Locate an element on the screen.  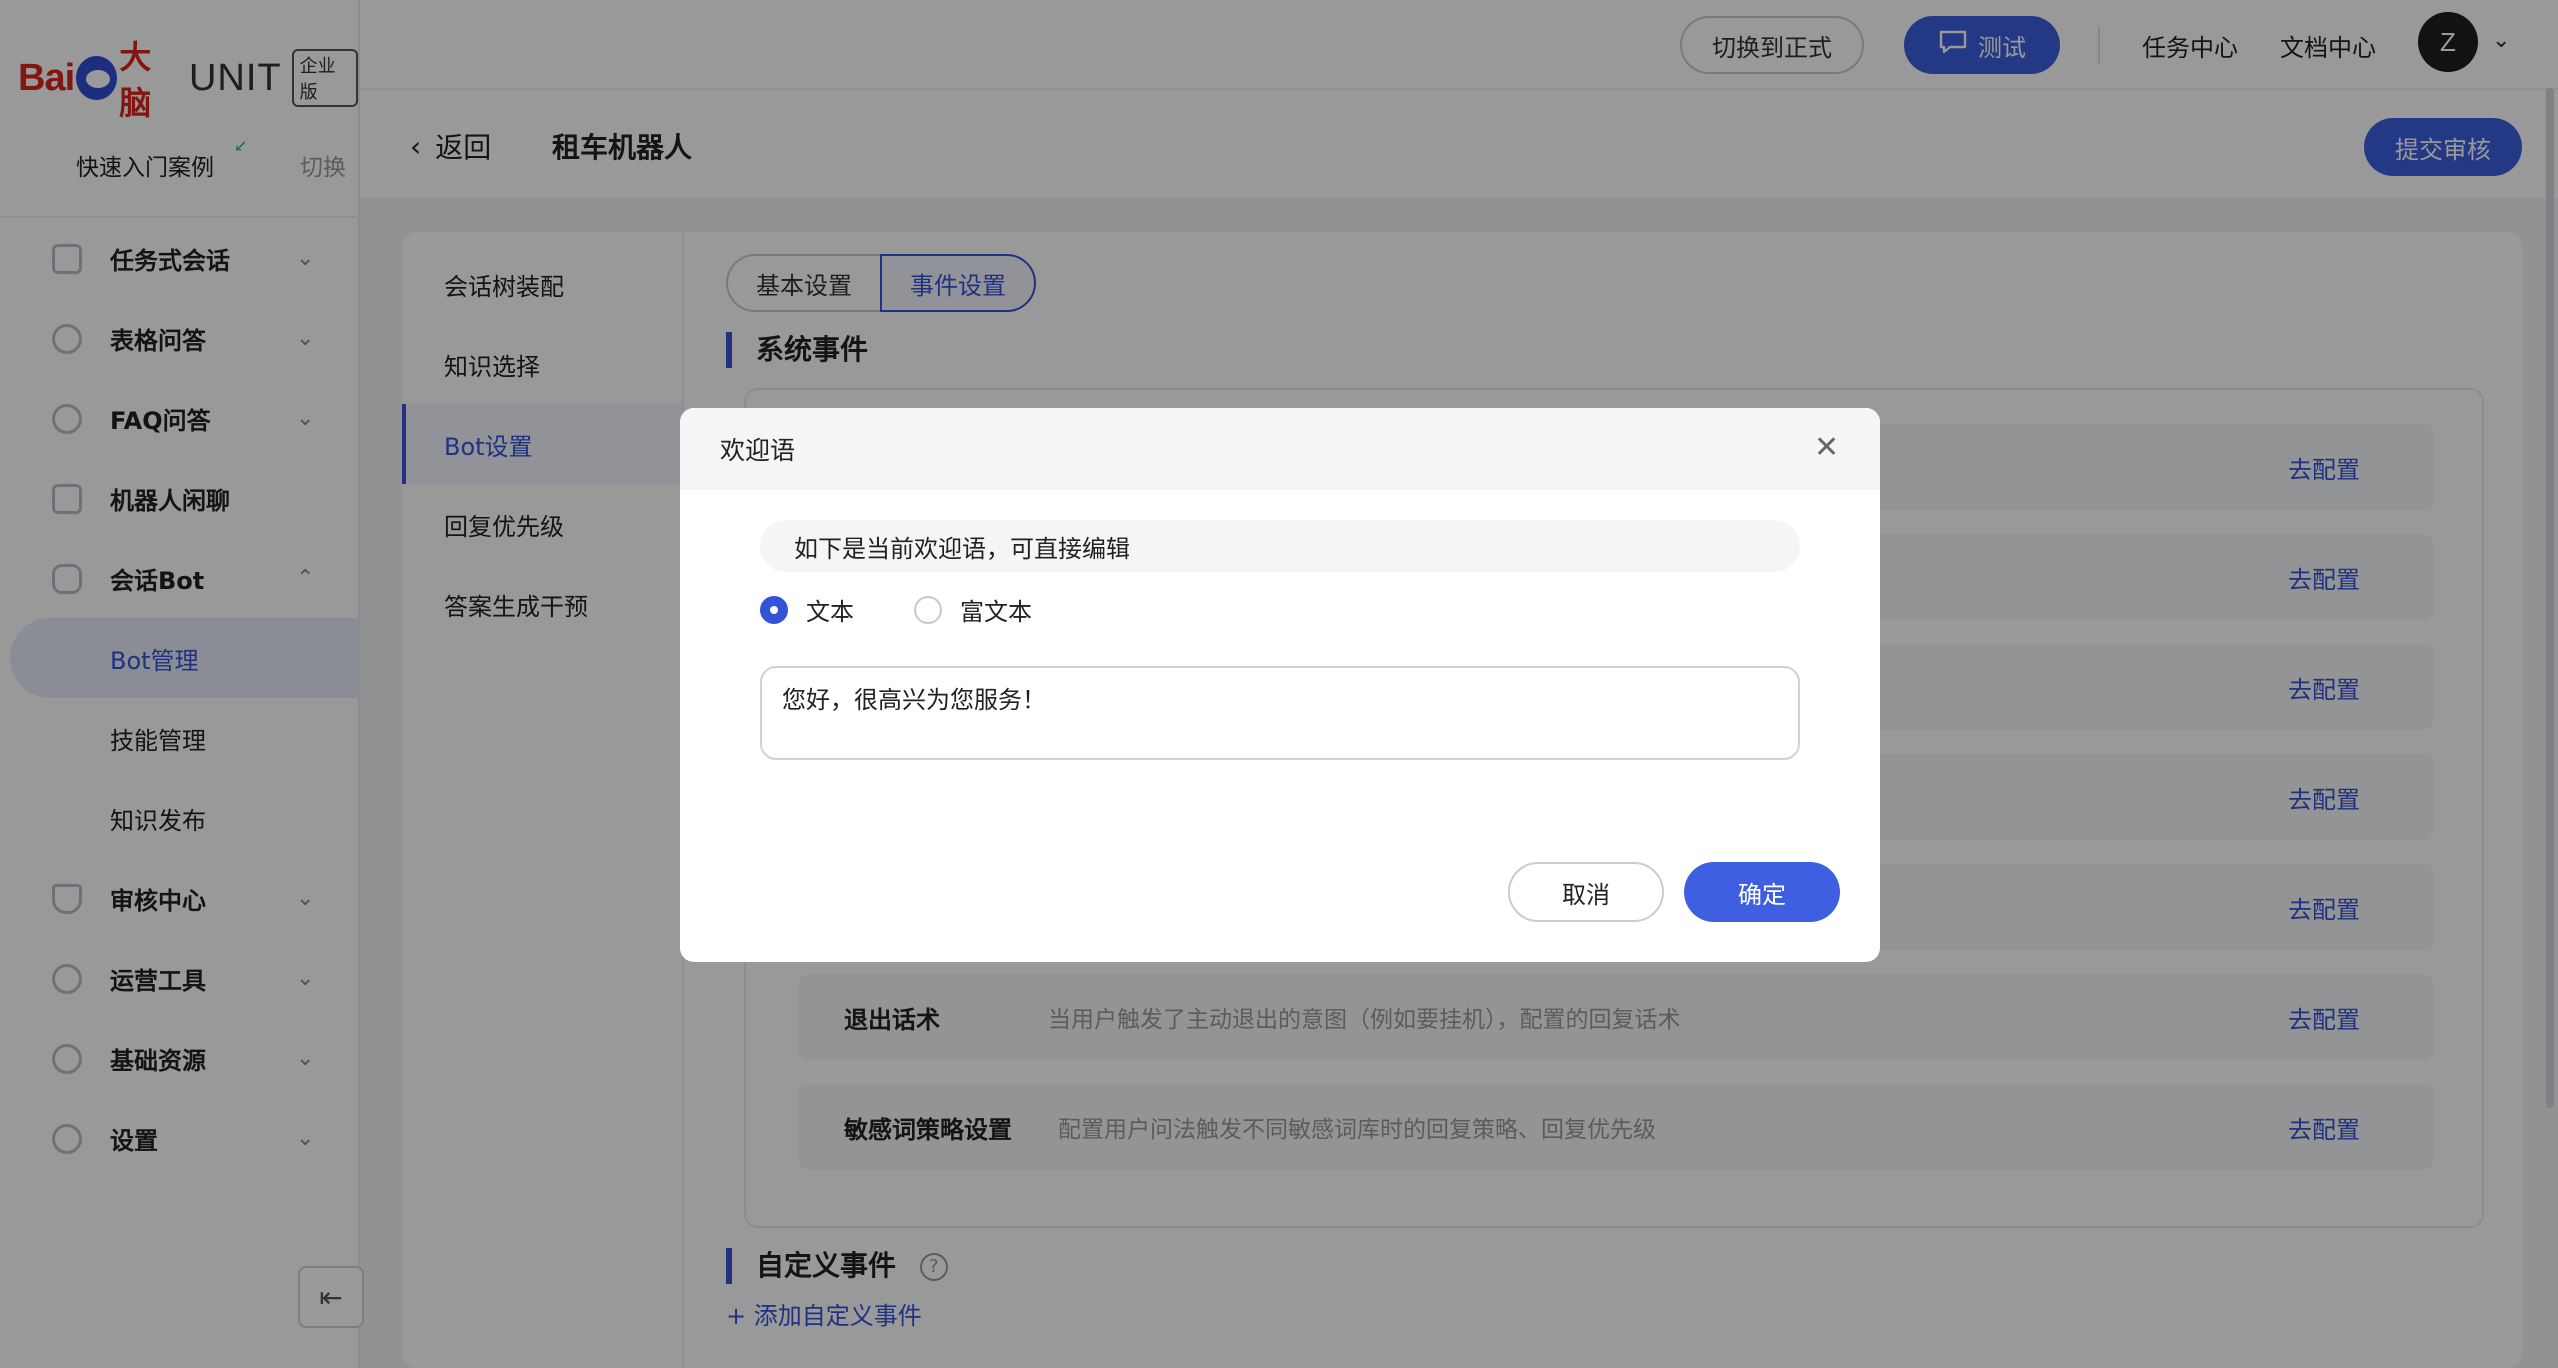
radio-text is located at coordinates (774, 609).